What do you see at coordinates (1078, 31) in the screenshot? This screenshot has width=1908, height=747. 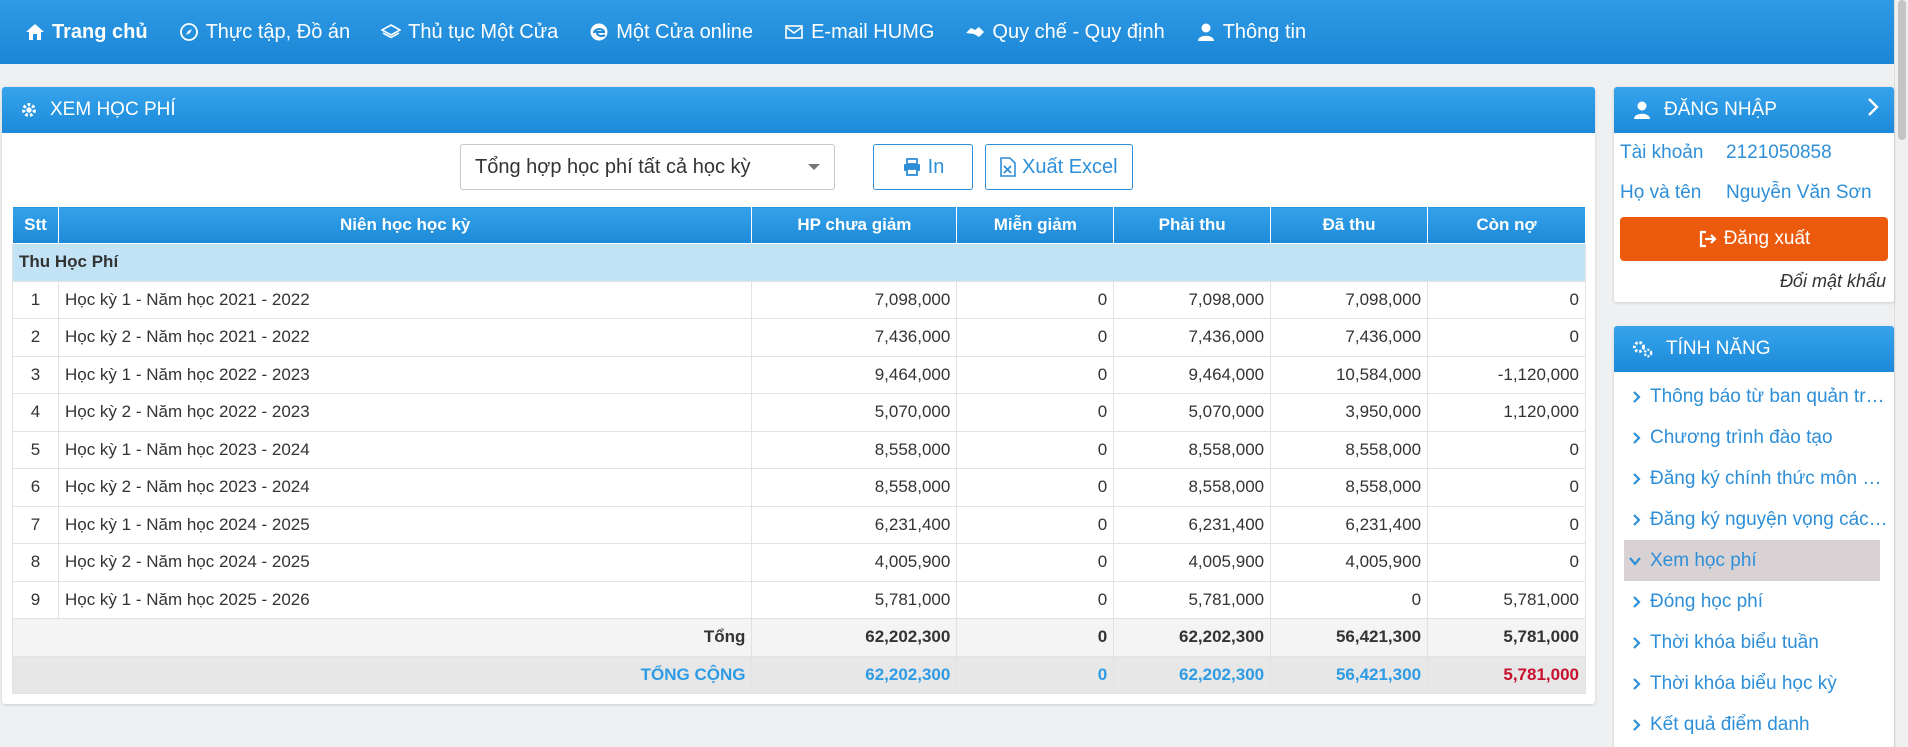 I see `nav-label: Quy chế - Quy định` at bounding box center [1078, 31].